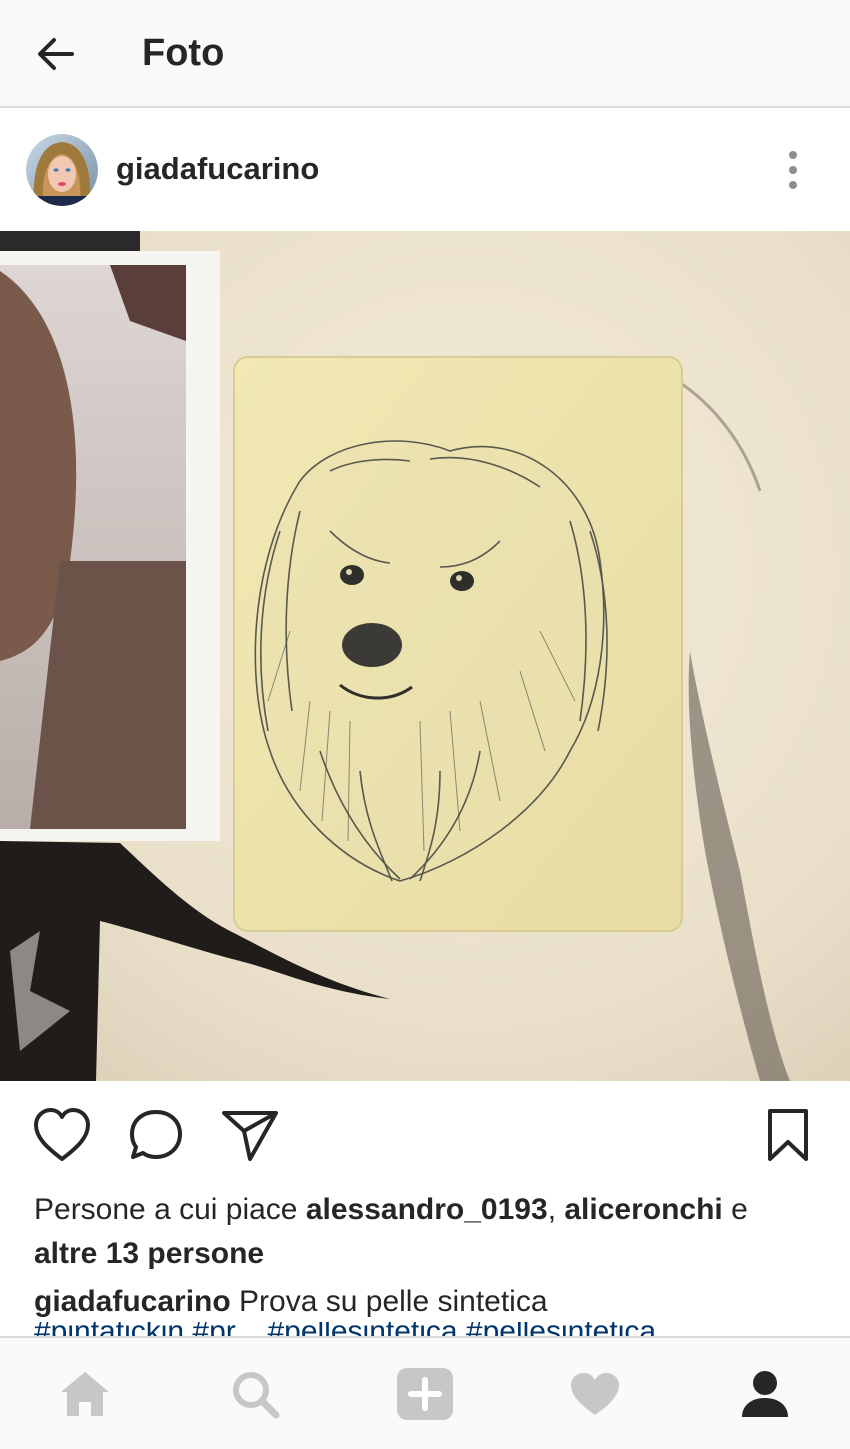 This screenshot has width=850, height=1449. What do you see at coordinates (183, 53) in the screenshot?
I see `page-title: Foto` at bounding box center [183, 53].